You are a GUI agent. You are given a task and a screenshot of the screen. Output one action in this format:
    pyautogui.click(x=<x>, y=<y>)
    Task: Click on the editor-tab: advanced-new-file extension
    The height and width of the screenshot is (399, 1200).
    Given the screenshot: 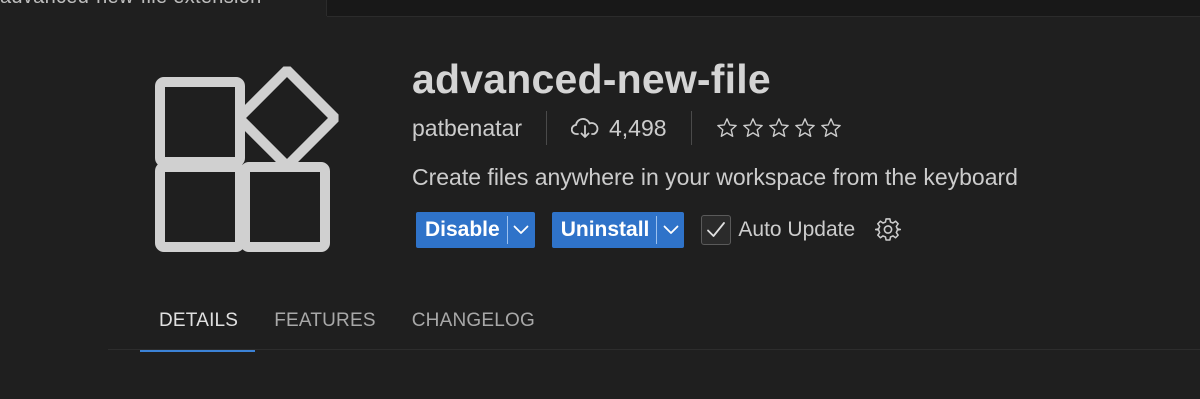 What is the action you would take?
    pyautogui.click(x=163, y=8)
    